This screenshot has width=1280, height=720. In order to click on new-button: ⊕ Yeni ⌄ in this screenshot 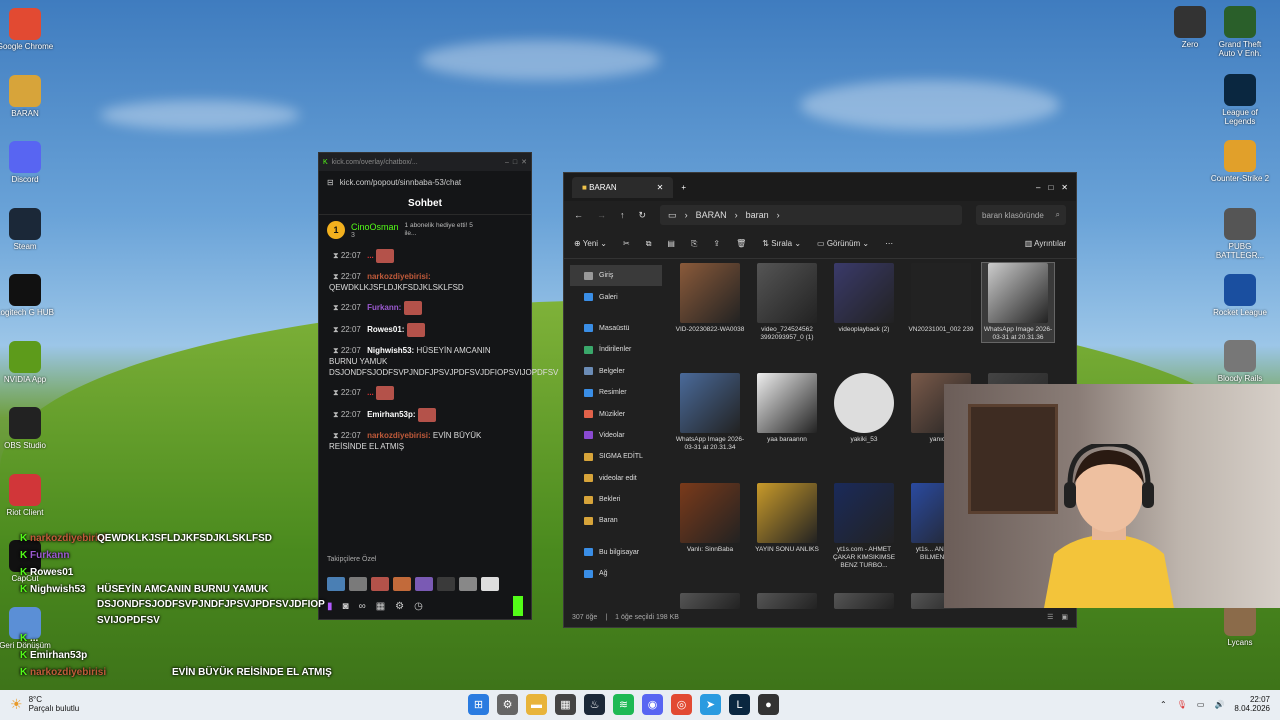, I will do `click(590, 243)`.